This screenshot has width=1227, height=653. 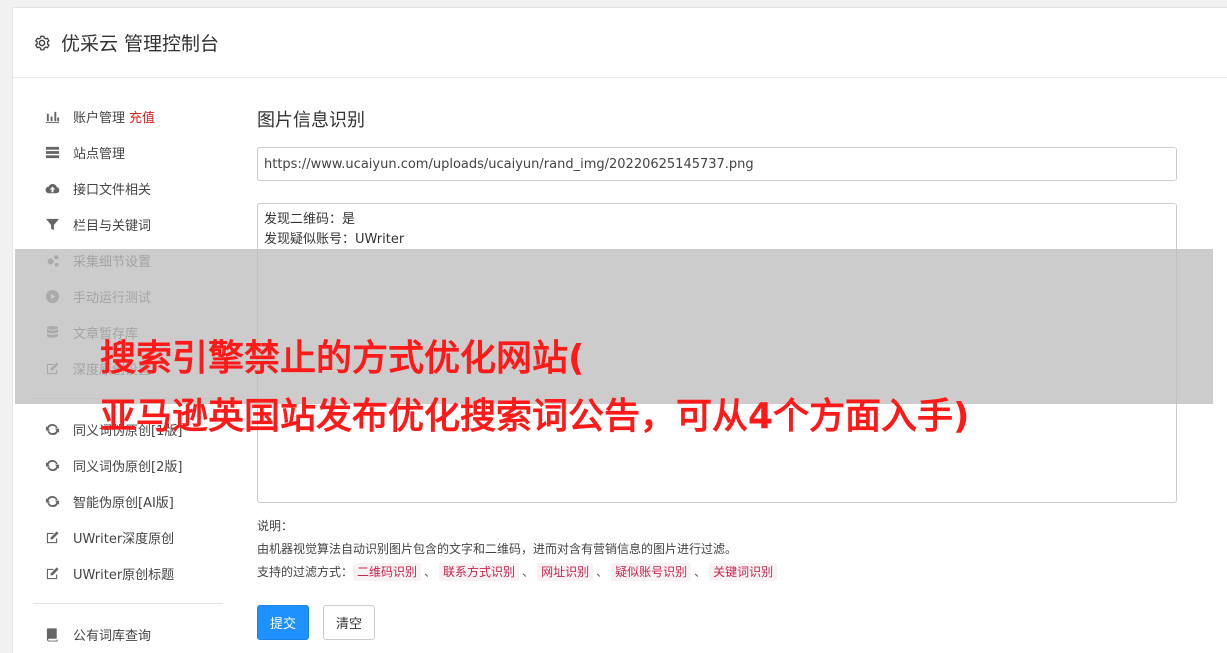 I want to click on book-icon, so click(x=52, y=634).